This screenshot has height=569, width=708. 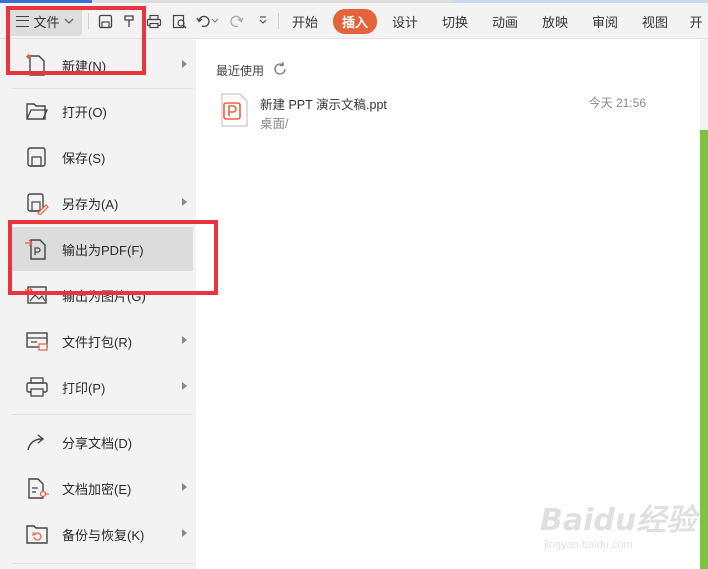 I want to click on save-as-icon, so click(x=38, y=204).